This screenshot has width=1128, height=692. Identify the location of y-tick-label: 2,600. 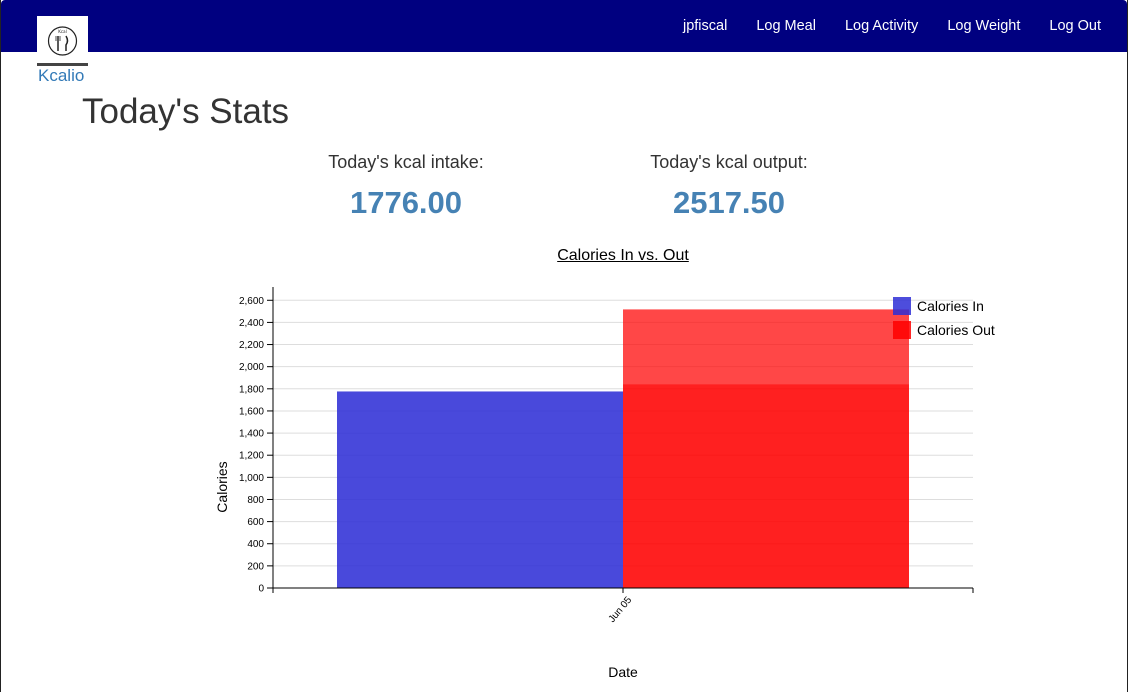
(251, 301).